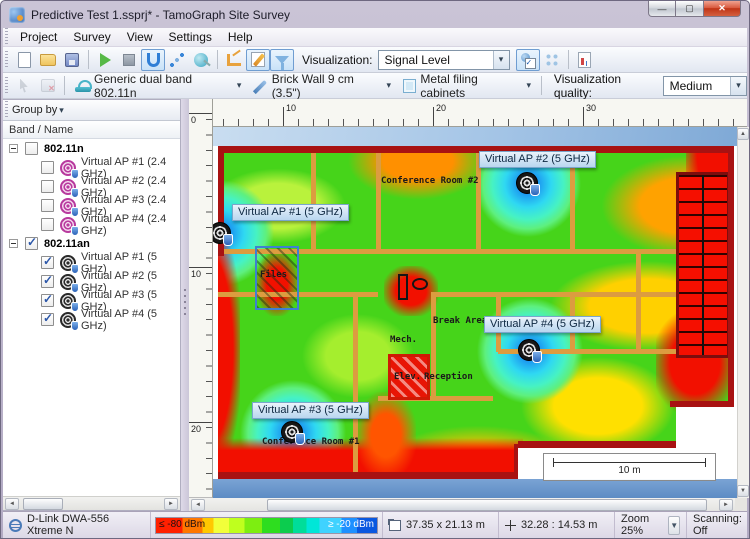 This screenshot has width=750, height=539. I want to click on visualization-quality-select: Medium ▾, so click(704, 85).